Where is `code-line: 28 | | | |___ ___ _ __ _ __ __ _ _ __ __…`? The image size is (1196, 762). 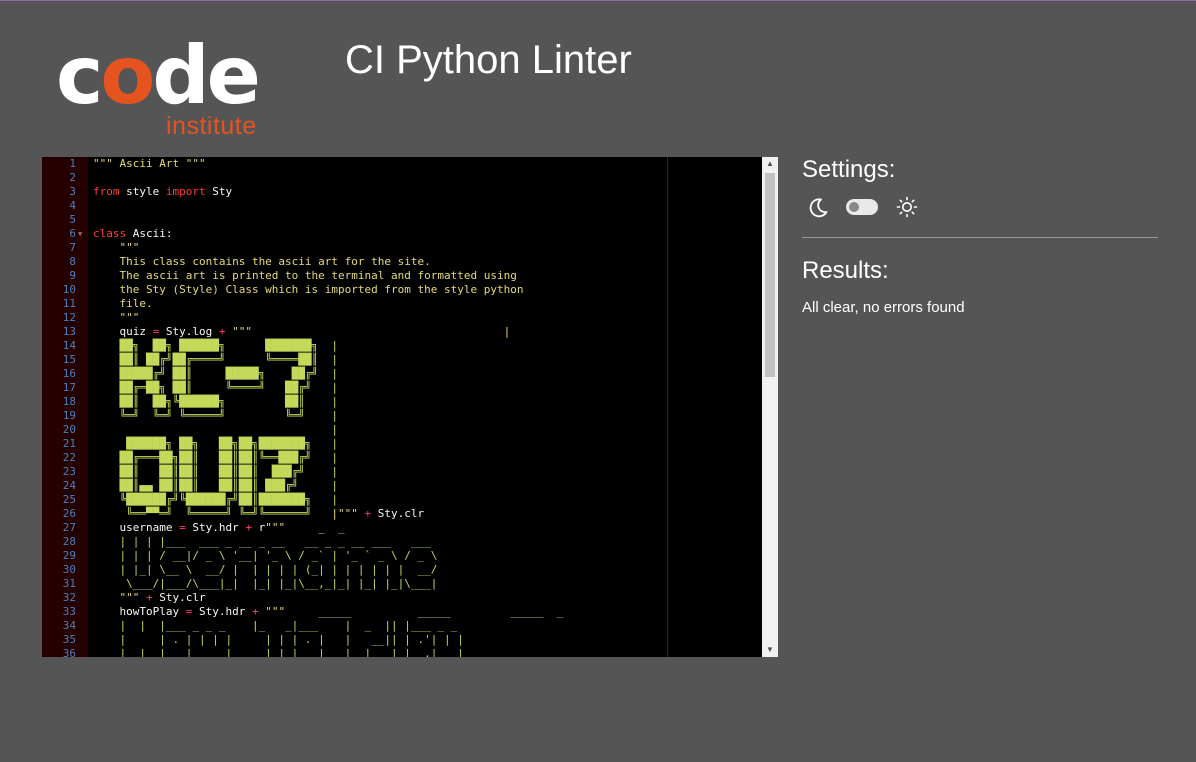 code-line: 28 | | | |___ ___ _ __ _ __ __ _ _ __ __… is located at coordinates (402, 542).